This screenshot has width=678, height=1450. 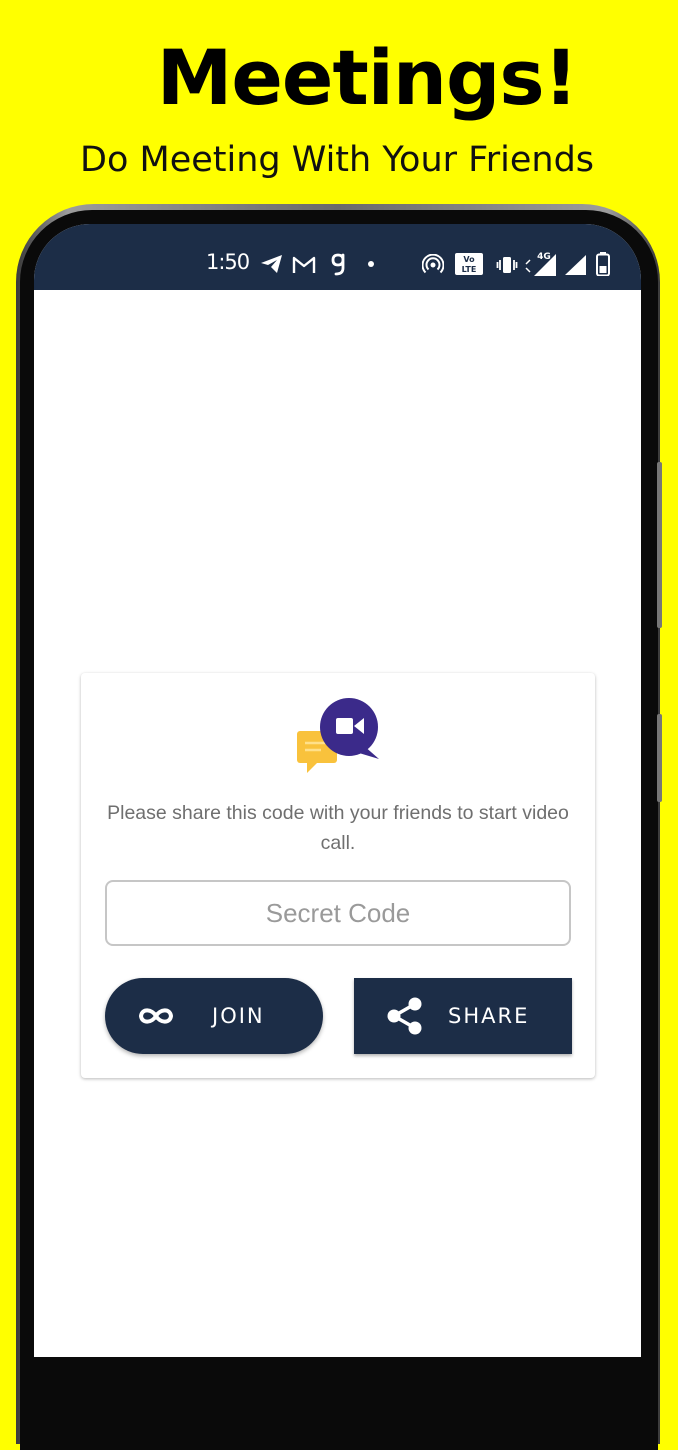 I want to click on video-chat-logo, so click(x=338, y=735).